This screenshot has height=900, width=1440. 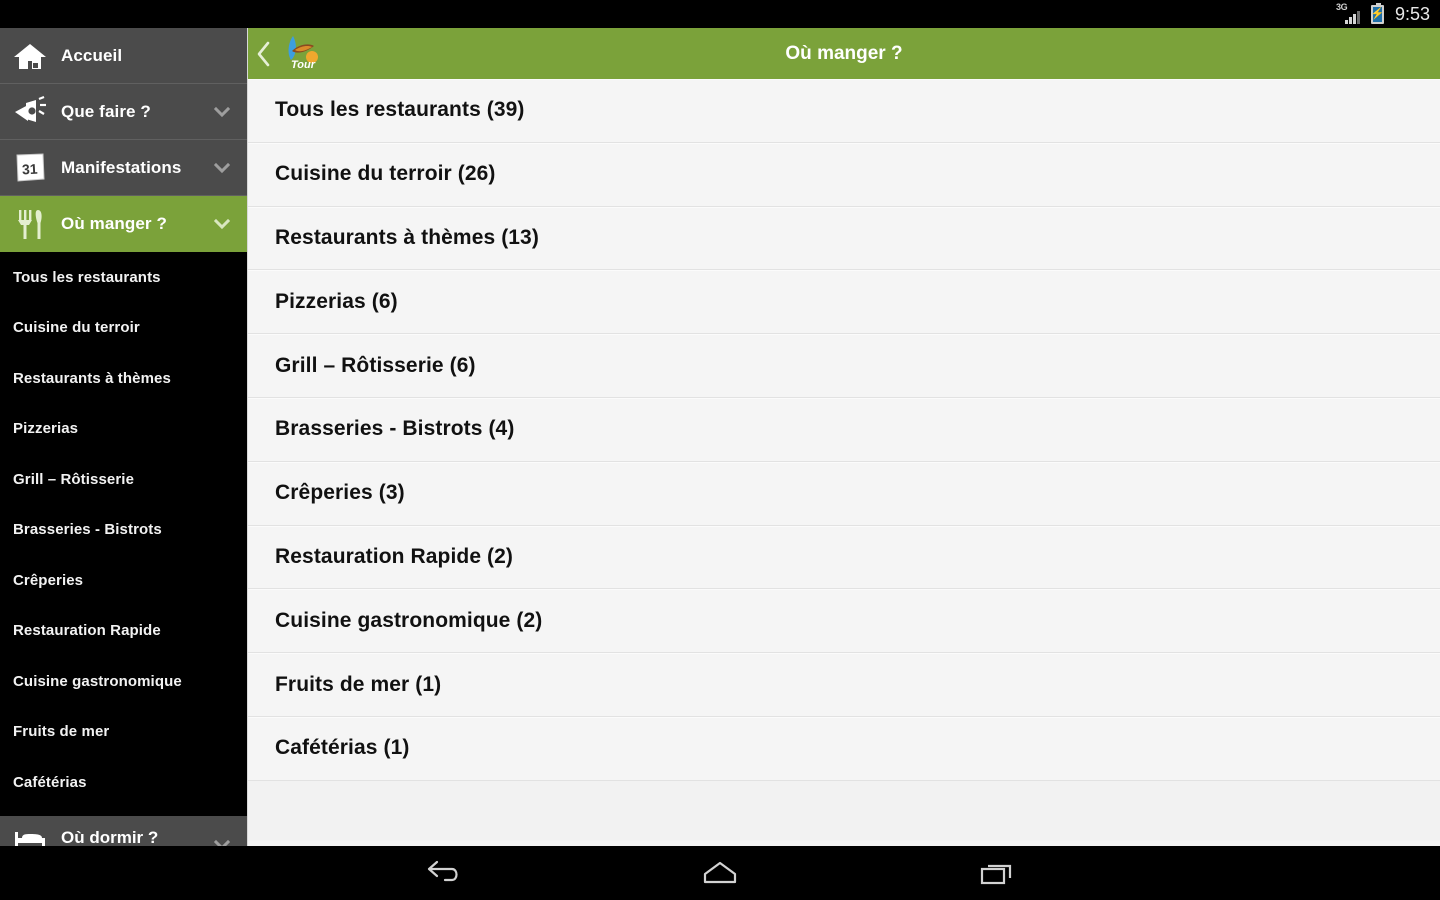 What do you see at coordinates (30, 112) in the screenshot?
I see `megaphone-icon` at bounding box center [30, 112].